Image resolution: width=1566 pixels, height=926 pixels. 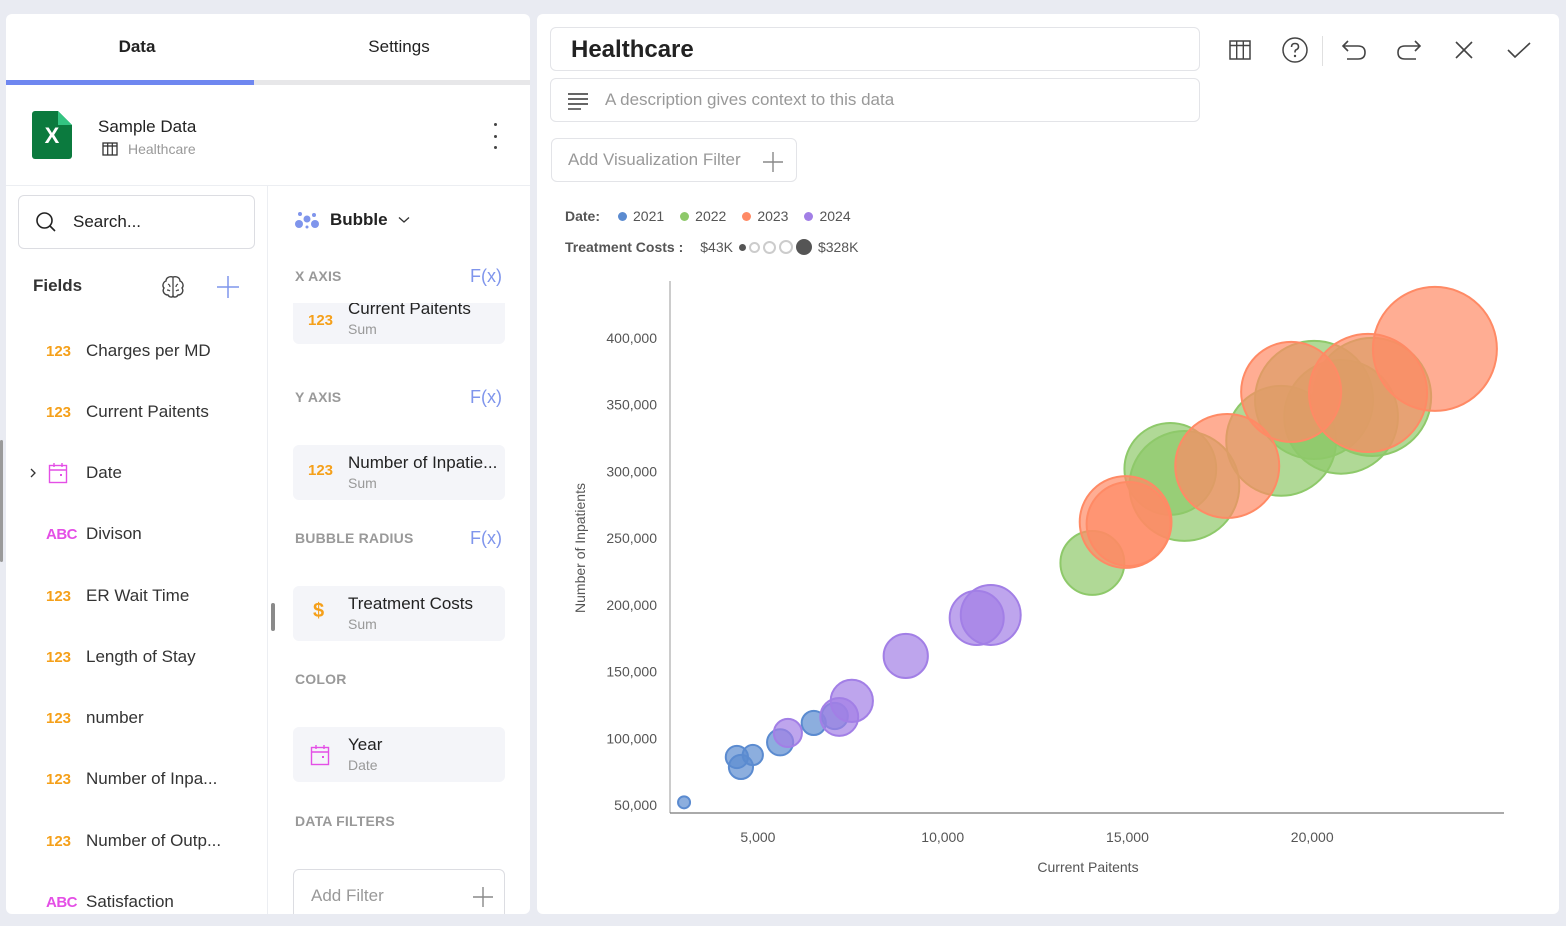 What do you see at coordinates (114, 533) in the screenshot?
I see `field-label: Divison` at bounding box center [114, 533].